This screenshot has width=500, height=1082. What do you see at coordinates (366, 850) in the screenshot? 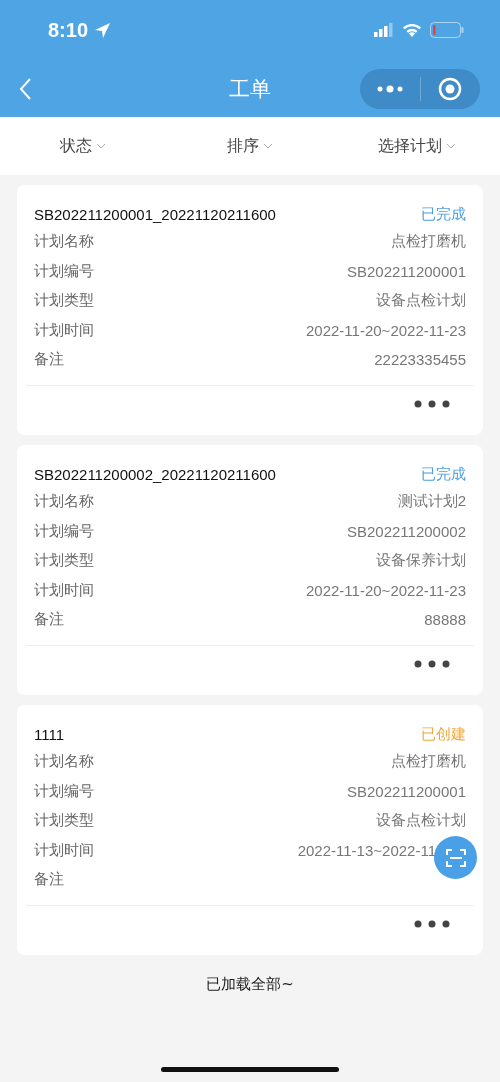
I see `field-value: 2022-11-13~2022-11` at bounding box center [366, 850].